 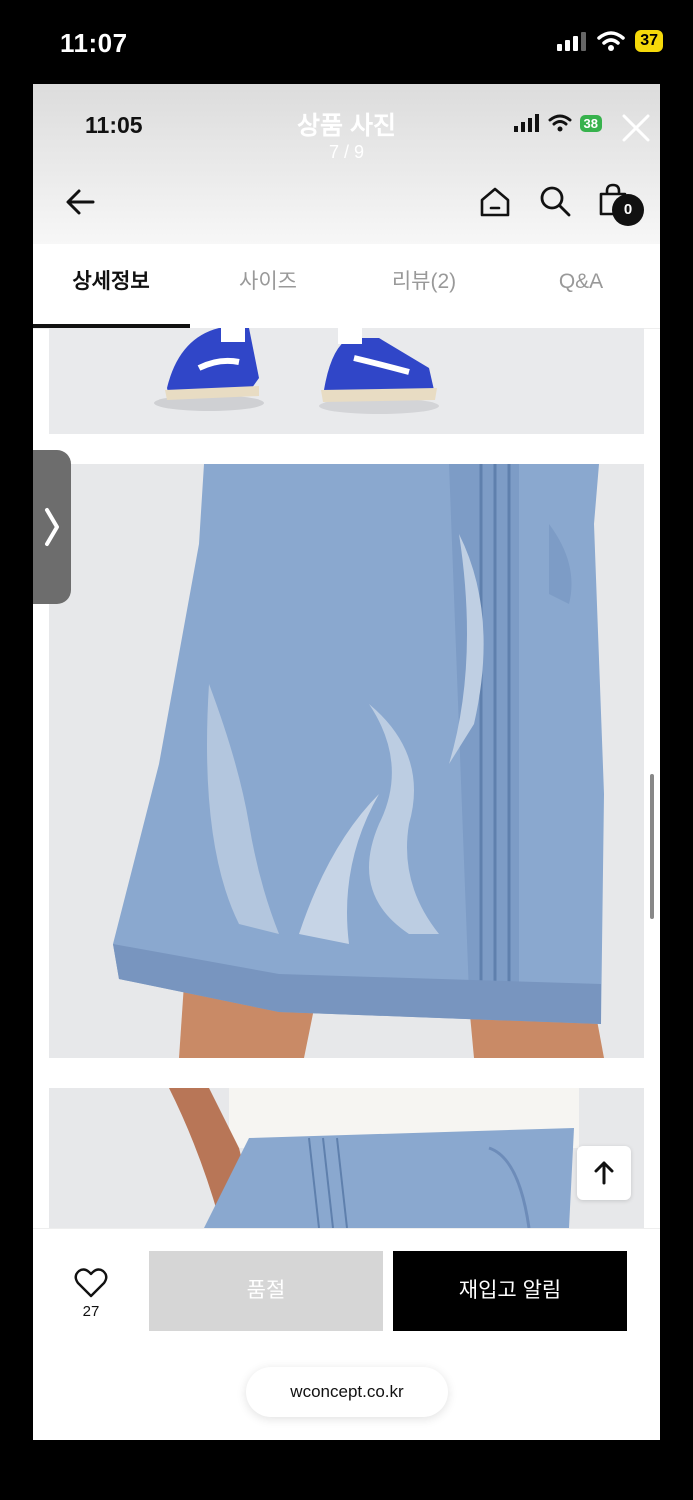 I want to click on battery-indicator: 37, so click(x=649, y=41).